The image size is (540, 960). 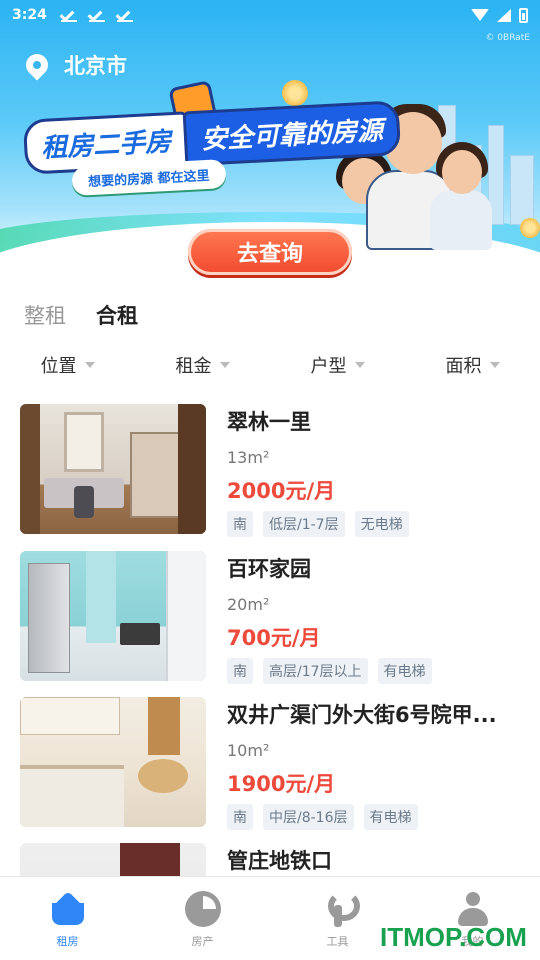 What do you see at coordinates (373, 671) in the screenshot?
I see `listing-tags: 南 高层/17层以上 有电梯` at bounding box center [373, 671].